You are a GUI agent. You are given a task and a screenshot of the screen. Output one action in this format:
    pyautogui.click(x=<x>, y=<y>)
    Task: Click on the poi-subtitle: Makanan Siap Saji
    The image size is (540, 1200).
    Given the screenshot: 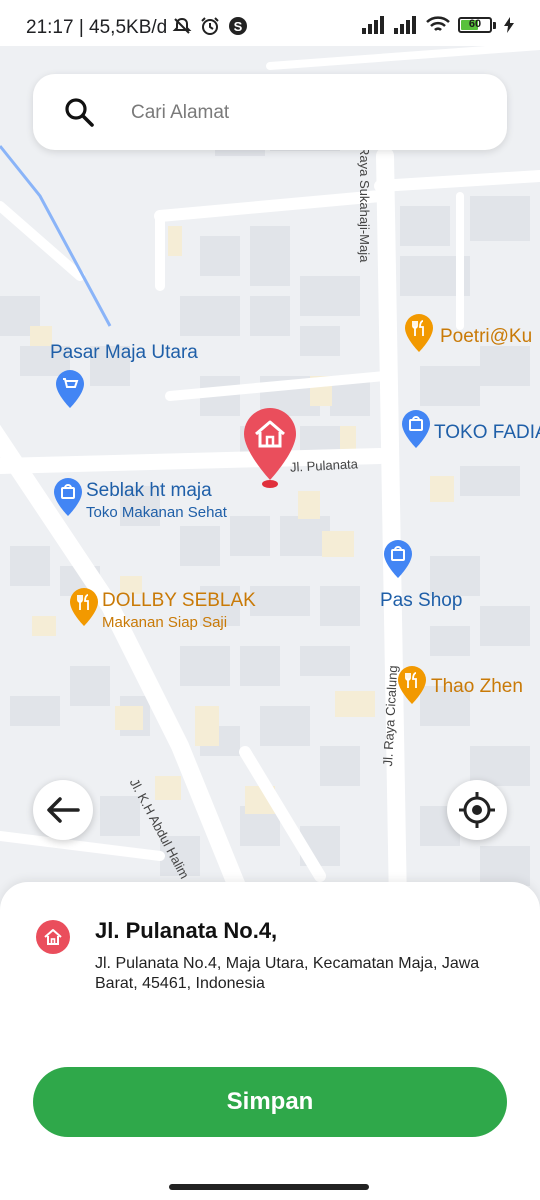 What is the action you would take?
    pyautogui.click(x=165, y=622)
    